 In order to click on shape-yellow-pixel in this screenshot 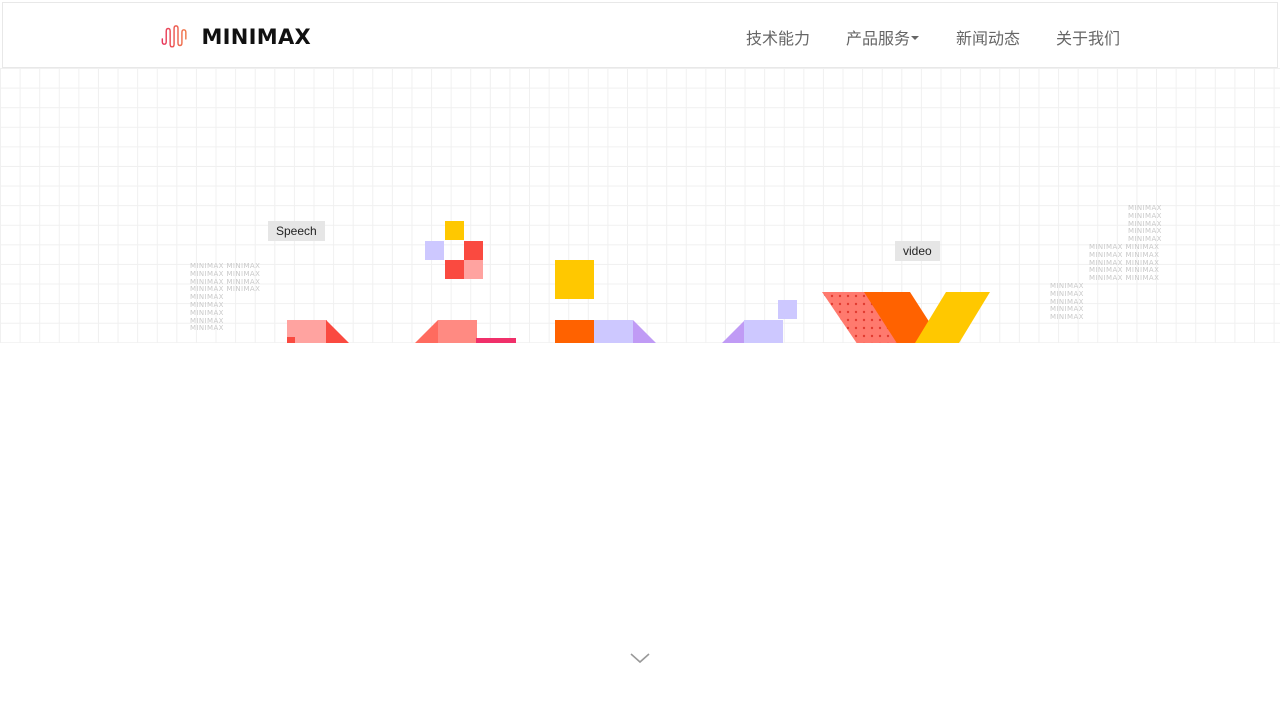, I will do `click(454, 230)`.